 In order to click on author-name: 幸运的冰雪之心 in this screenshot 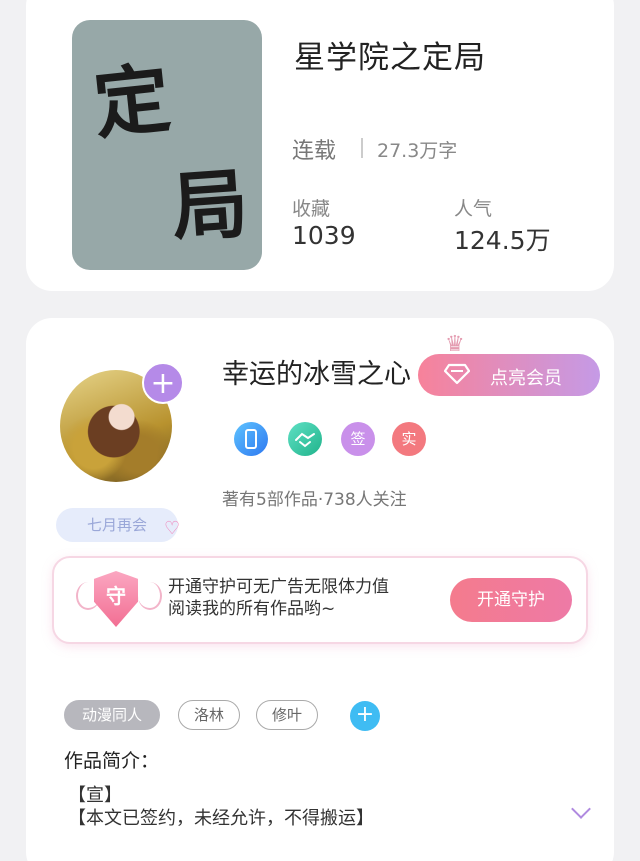, I will do `click(316, 371)`.